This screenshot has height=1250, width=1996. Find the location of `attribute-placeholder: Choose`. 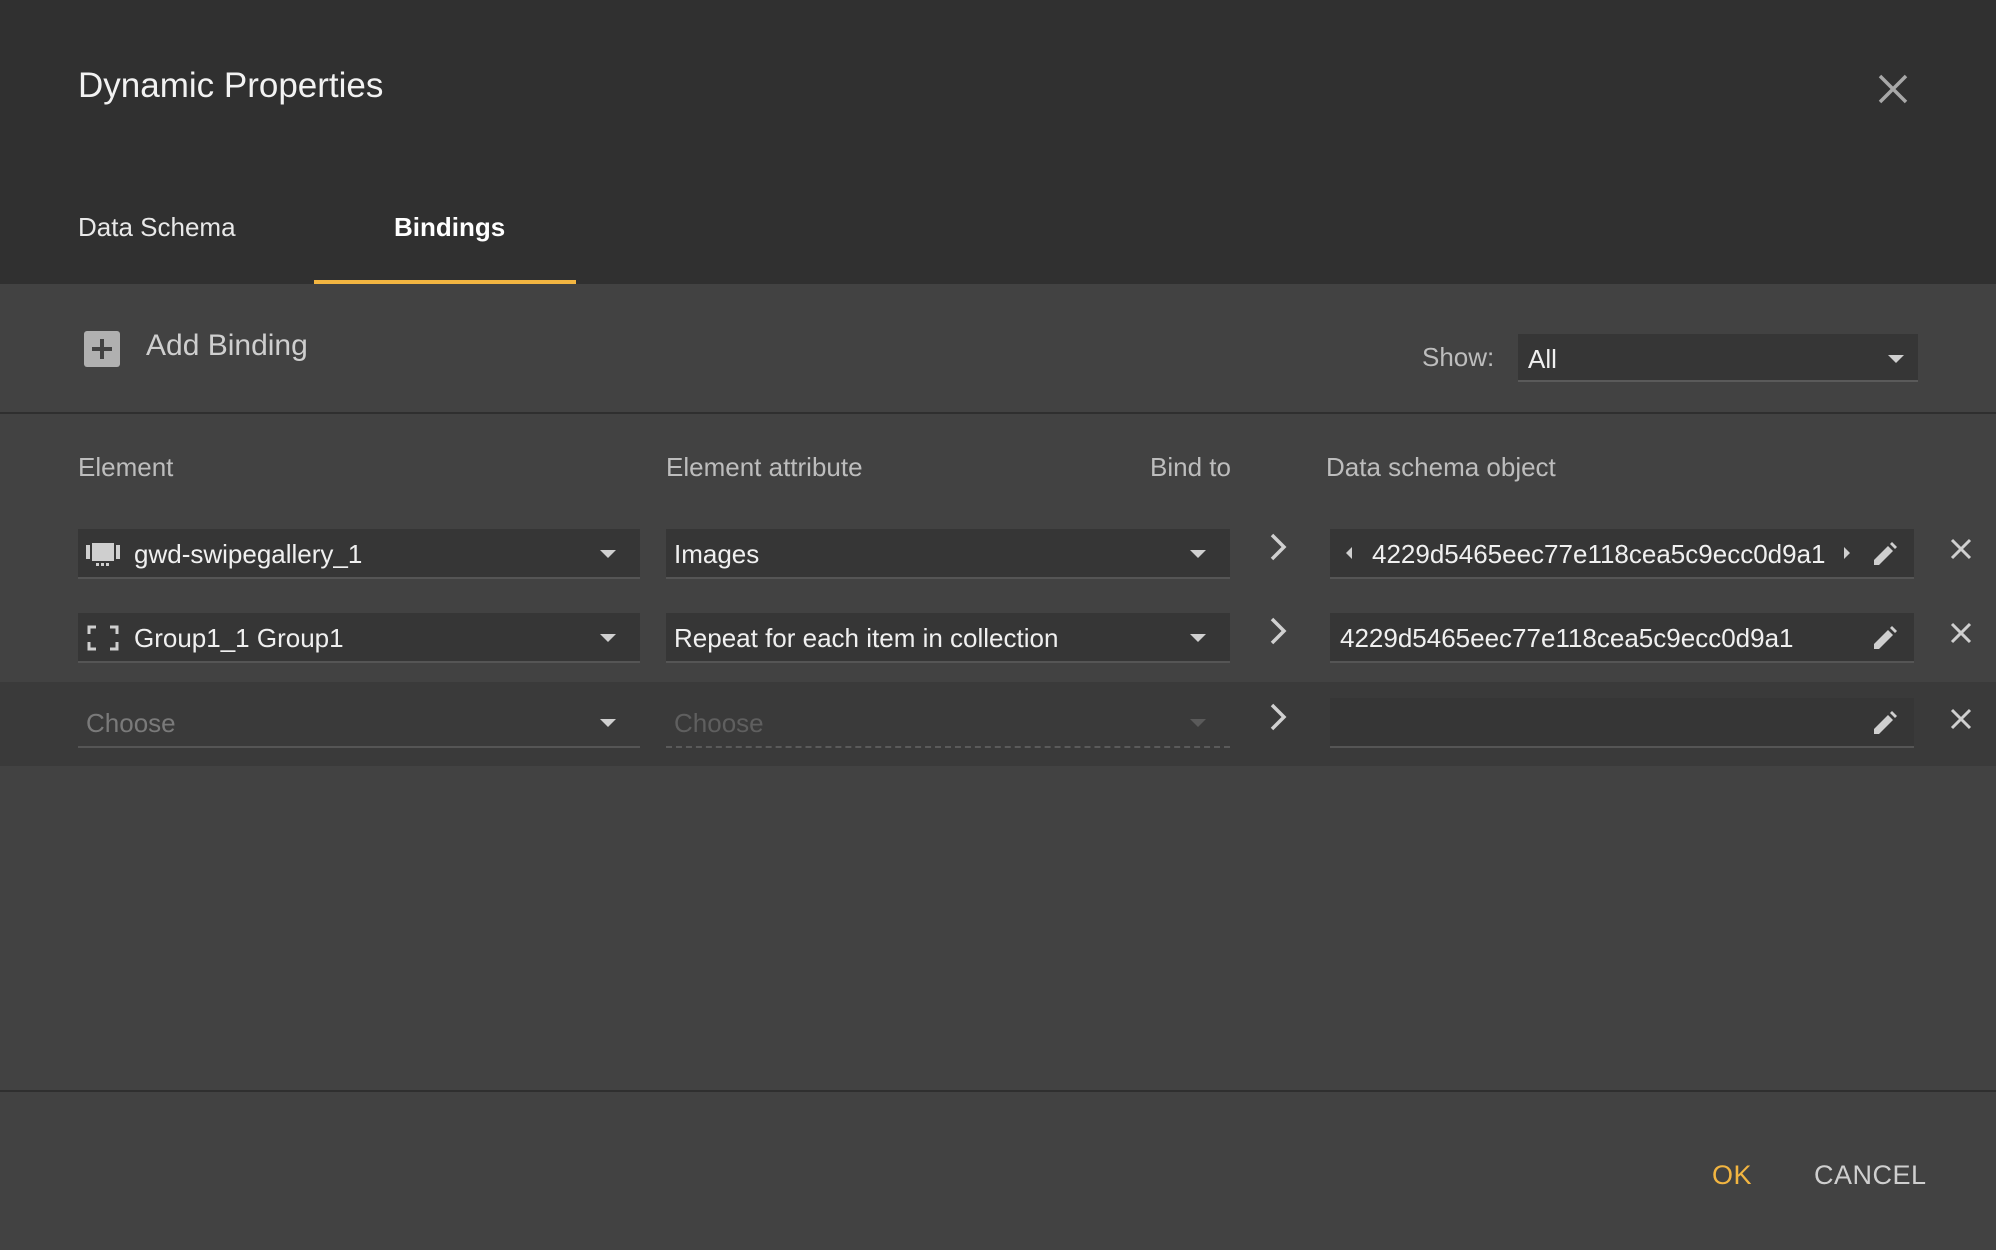

attribute-placeholder: Choose is located at coordinates (719, 723).